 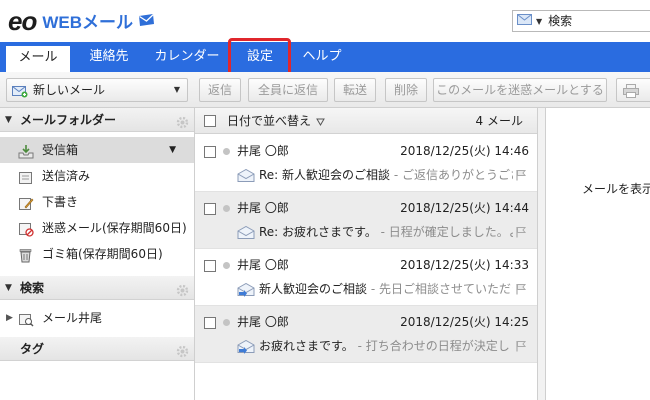 What do you see at coordinates (440, 289) in the screenshot?
I see `mail-preview: - 先日ご相談させていただき` at bounding box center [440, 289].